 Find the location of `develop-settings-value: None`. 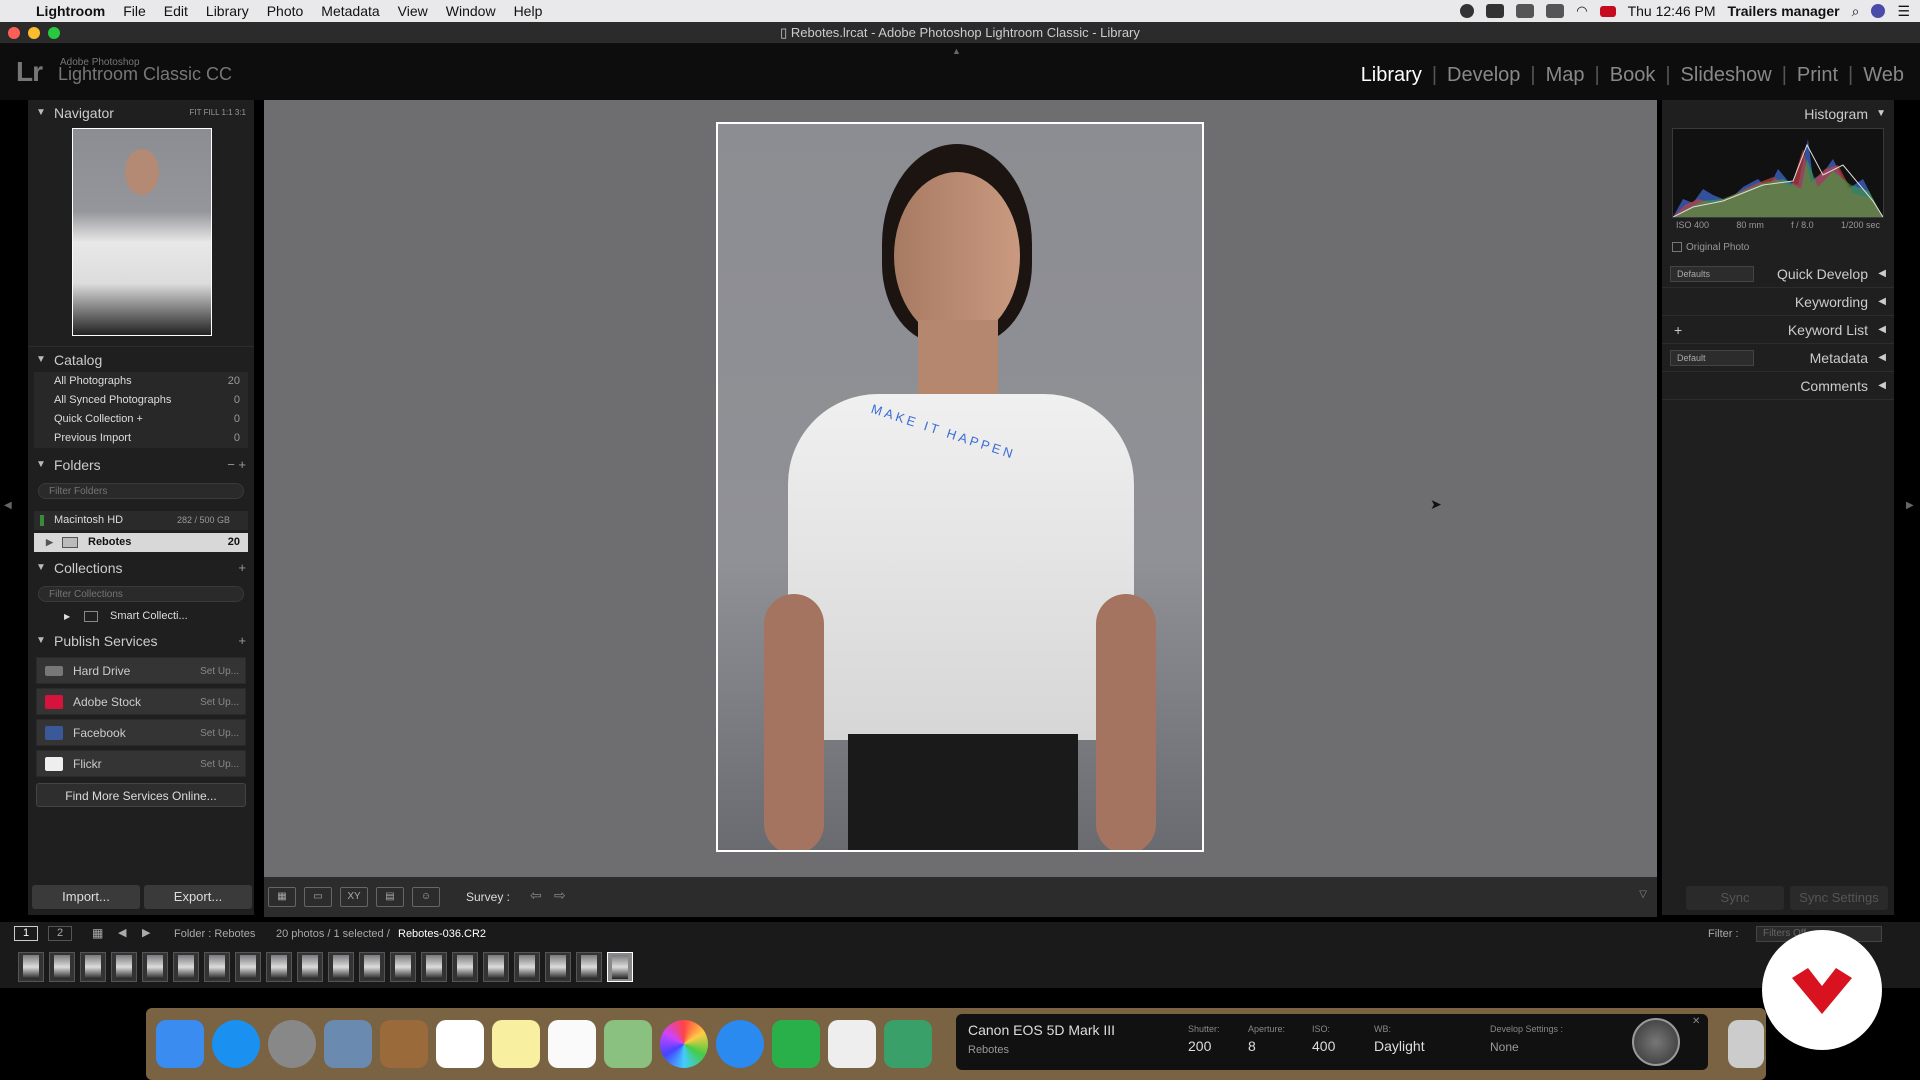

develop-settings-value: None is located at coordinates (1504, 1047).